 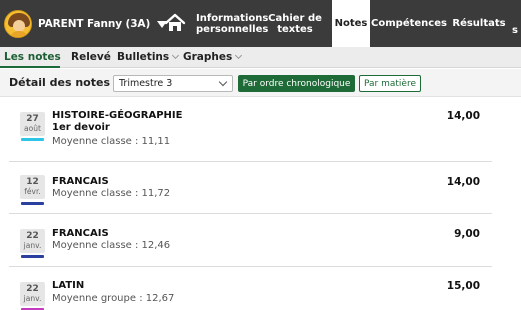 I want to click on section-title: Détail des notes, so click(x=60, y=82).